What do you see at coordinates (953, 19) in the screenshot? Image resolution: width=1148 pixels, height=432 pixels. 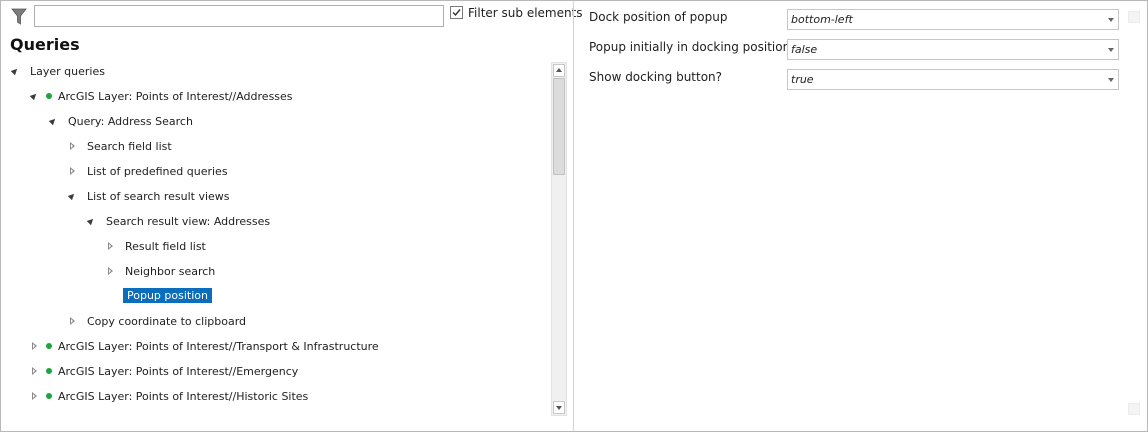 I see `property-dropdown: bottom-left` at bounding box center [953, 19].